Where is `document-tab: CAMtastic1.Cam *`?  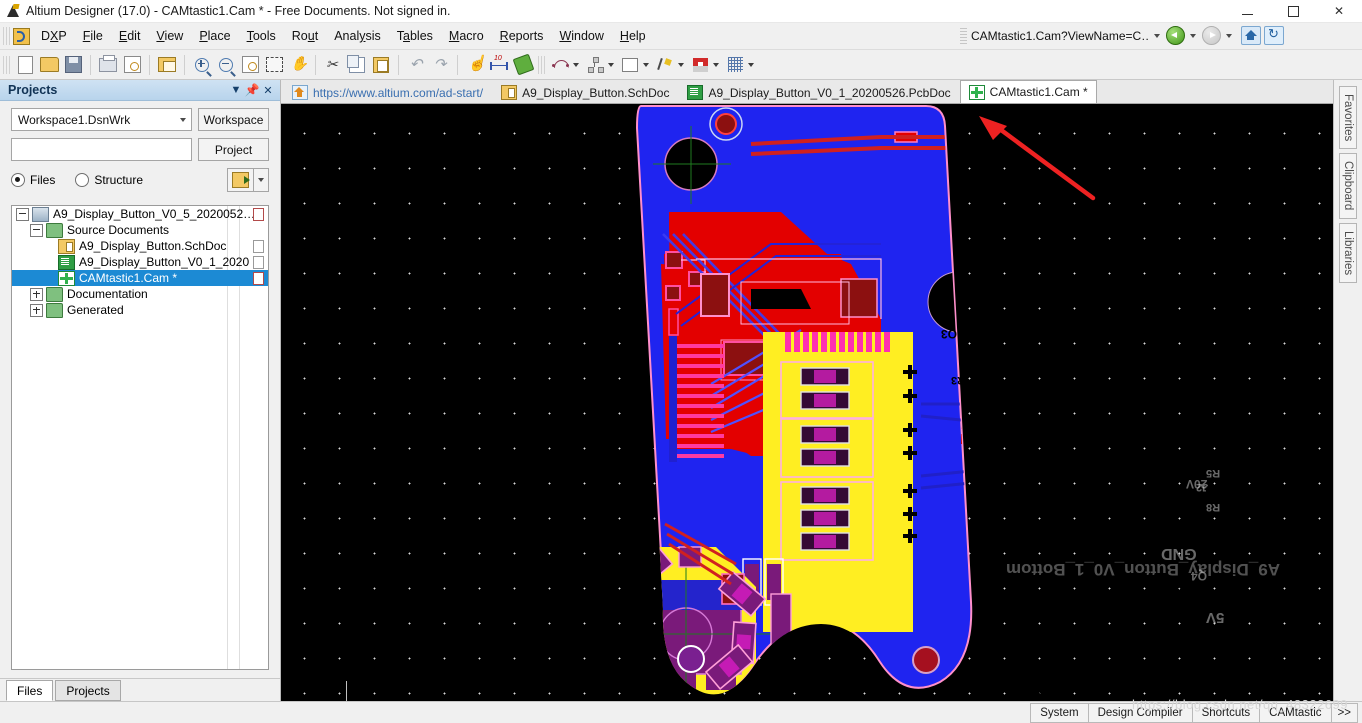
document-tab: CAMtastic1.Cam * is located at coordinates (1028, 91).